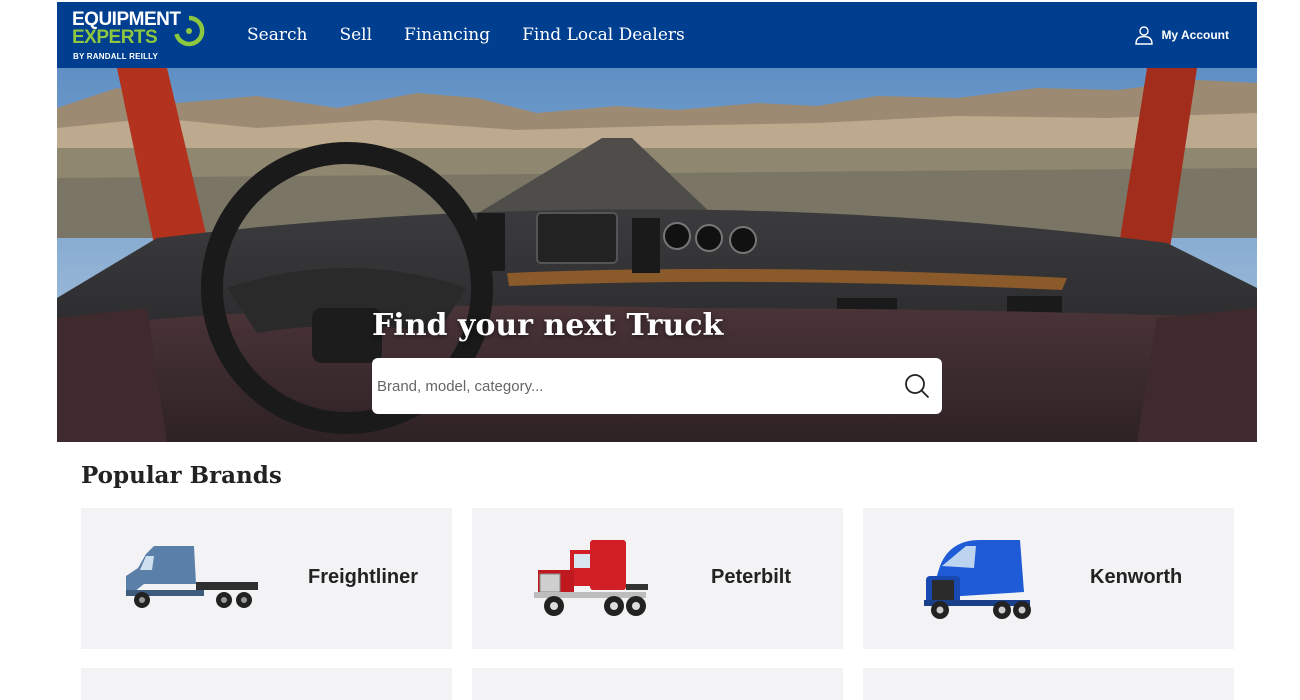  I want to click on user-icon, so click(1144, 35).